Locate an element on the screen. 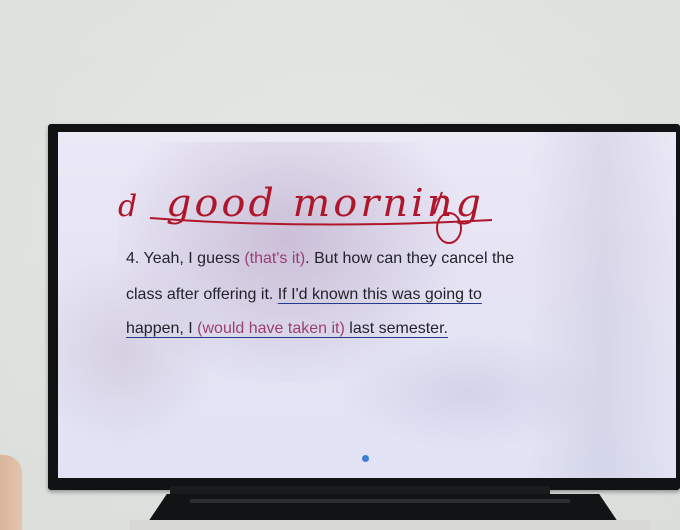 The image size is (680, 530). page-indicator-dot-icon is located at coordinates (365, 458).